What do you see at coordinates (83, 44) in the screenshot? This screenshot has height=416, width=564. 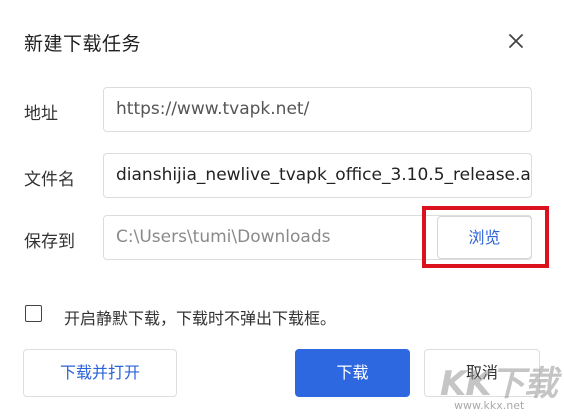 I see `dialog-title: 新建下载任务` at bounding box center [83, 44].